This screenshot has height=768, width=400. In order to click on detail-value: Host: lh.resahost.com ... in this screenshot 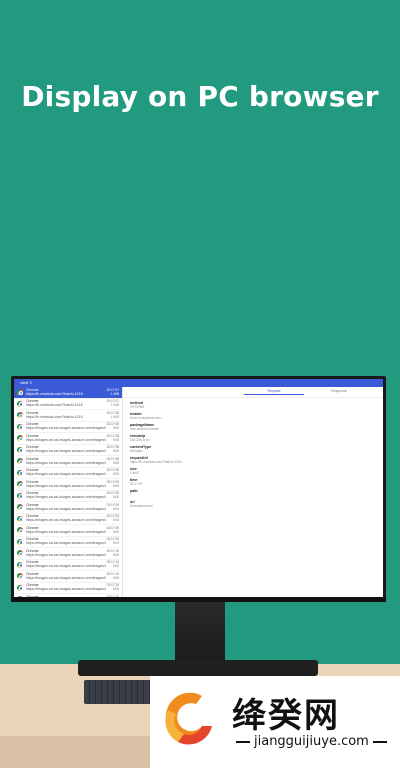, I will do `click(147, 418)`.